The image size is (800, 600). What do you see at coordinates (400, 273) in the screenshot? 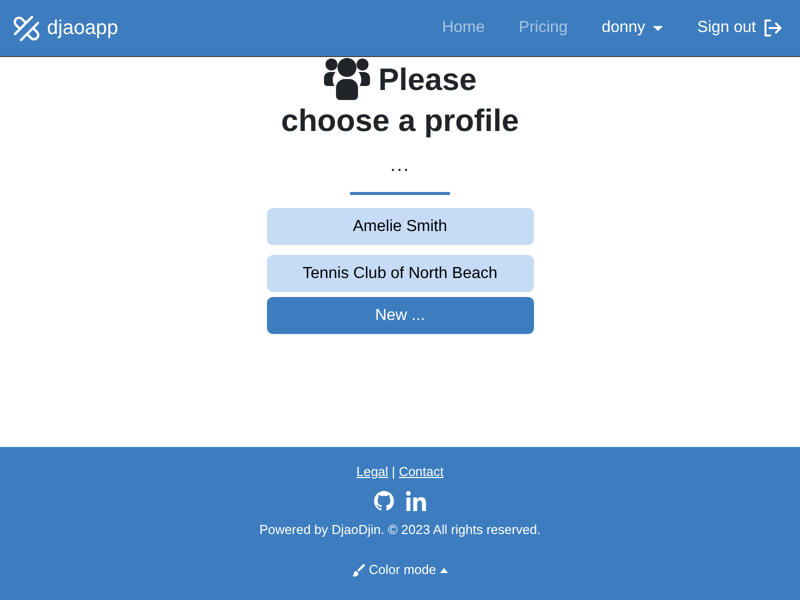
I see `profile-button: Tennis Club of North Beach` at bounding box center [400, 273].